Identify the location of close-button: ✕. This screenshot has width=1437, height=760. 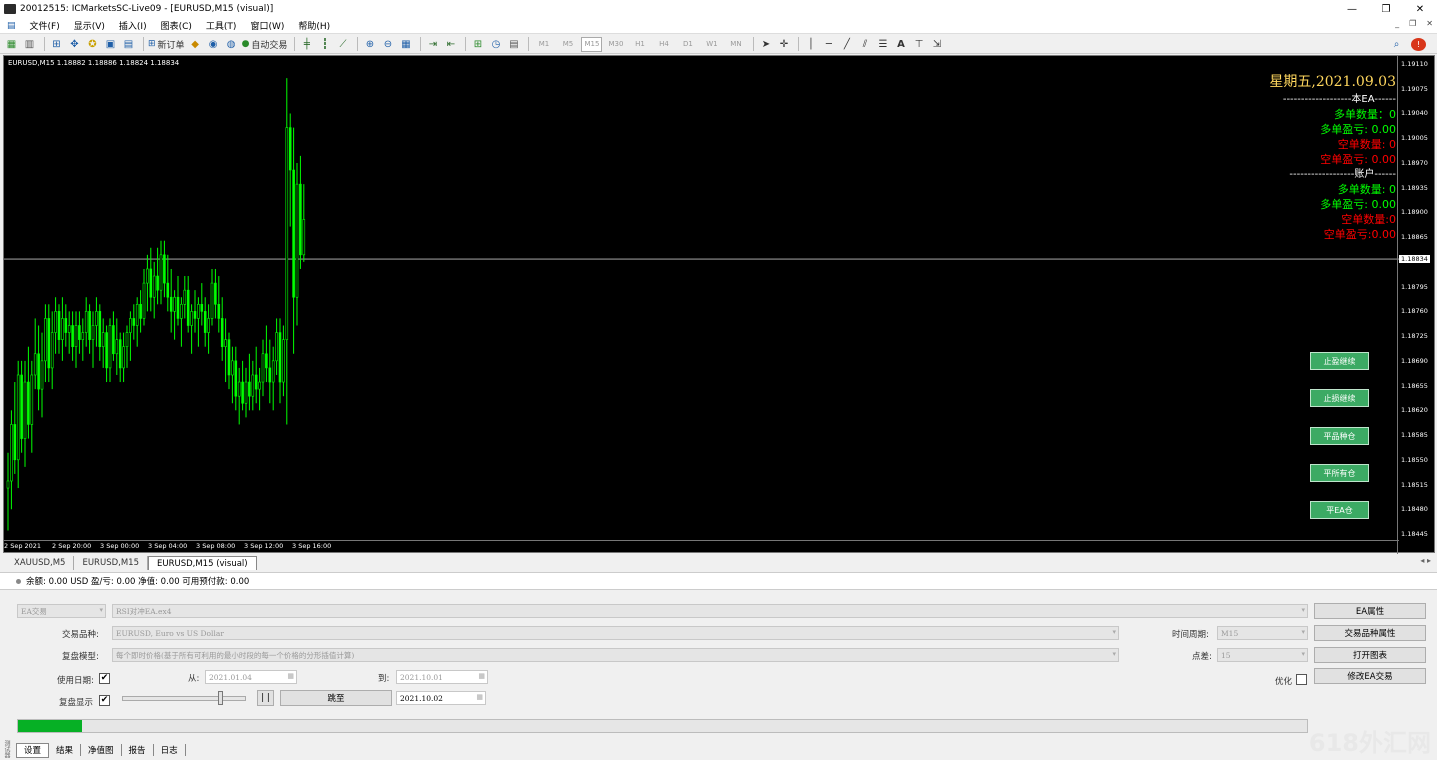
(1420, 9).